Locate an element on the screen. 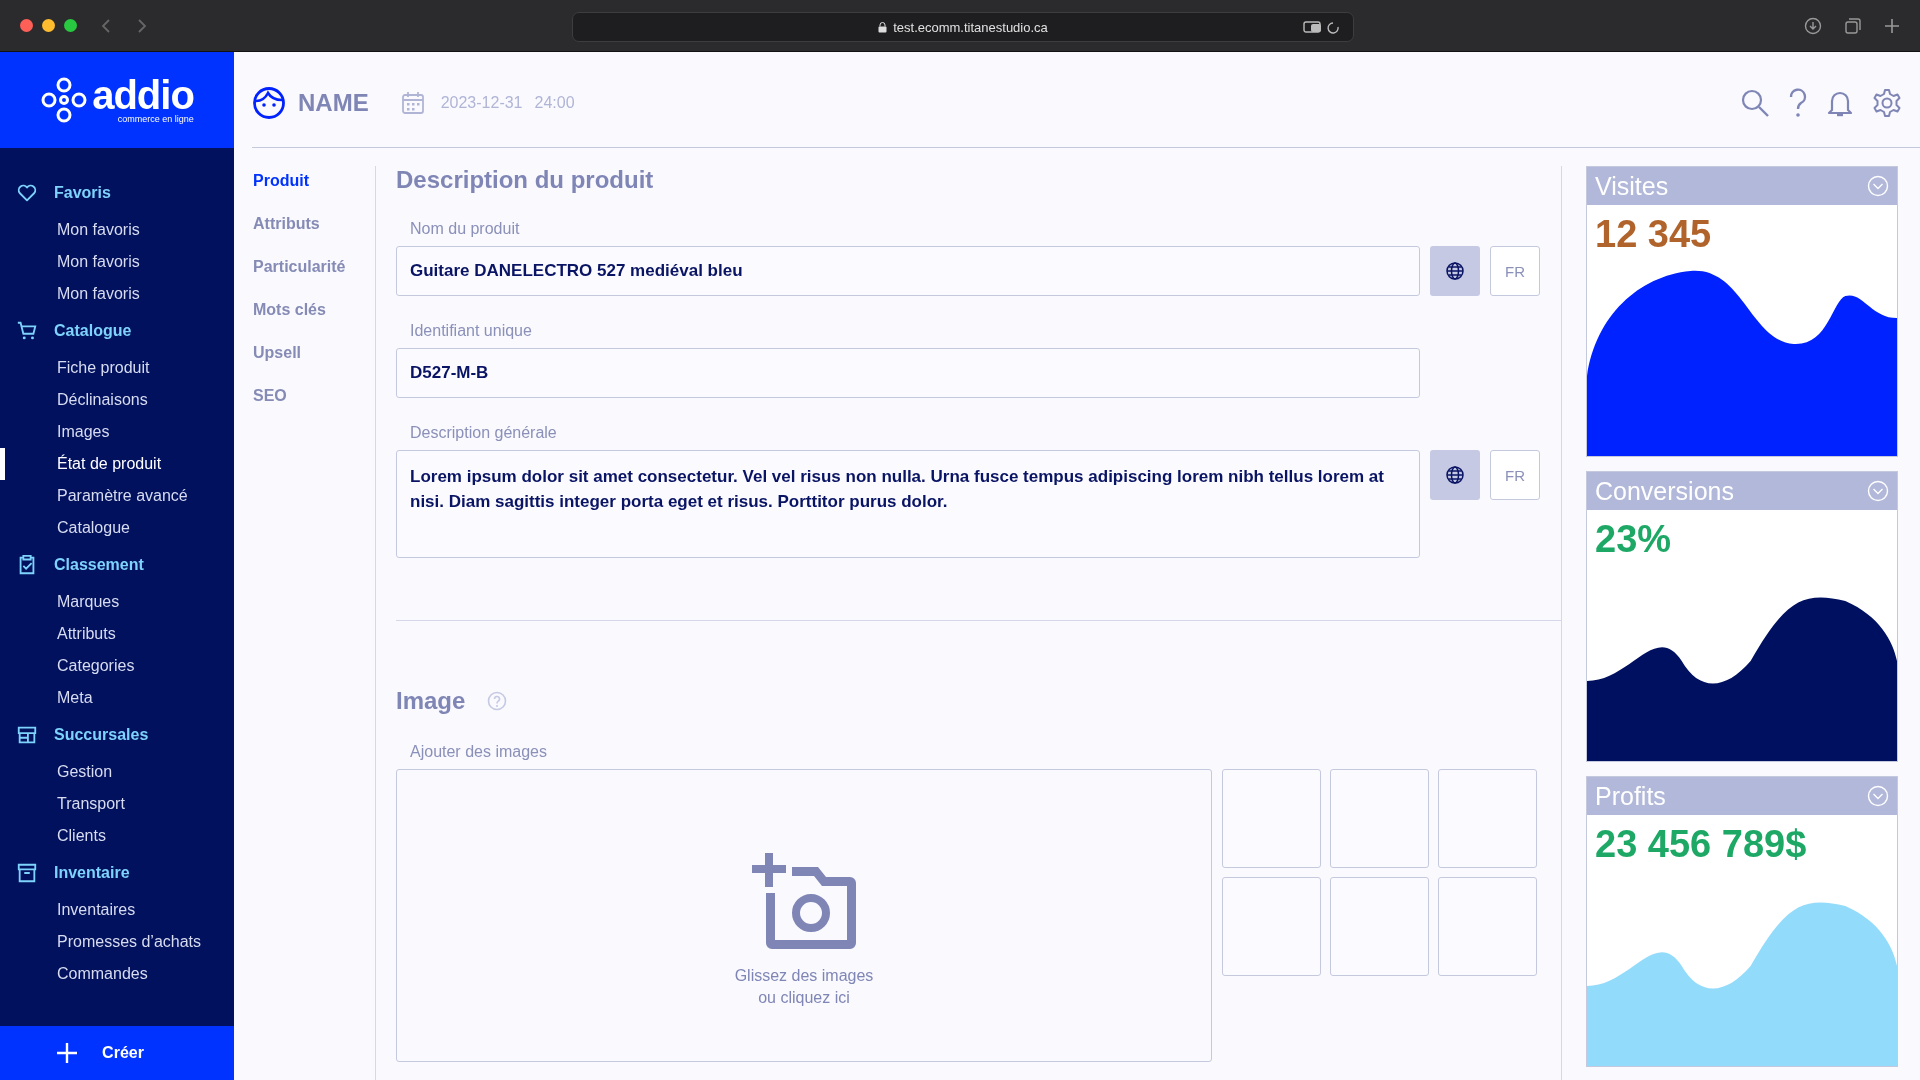 The image size is (1920, 1080). nav-group-header: Inventaire is located at coordinates (117, 873).